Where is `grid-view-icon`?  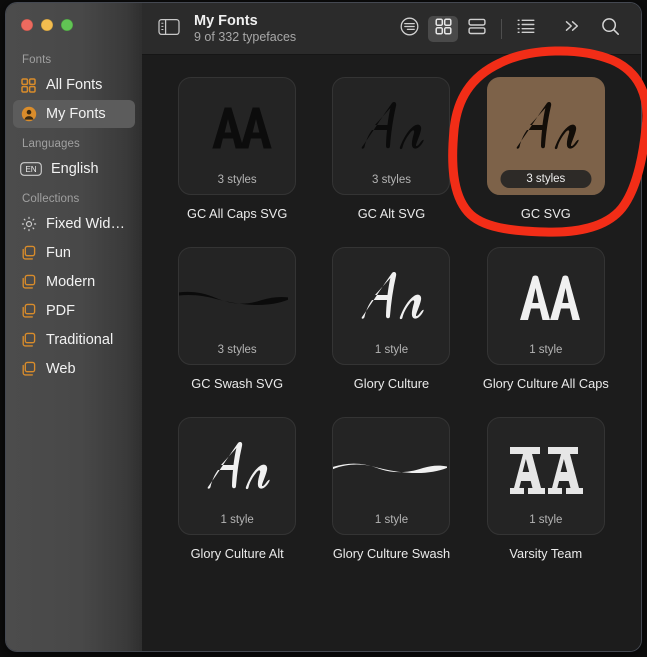 grid-view-icon is located at coordinates (443, 28).